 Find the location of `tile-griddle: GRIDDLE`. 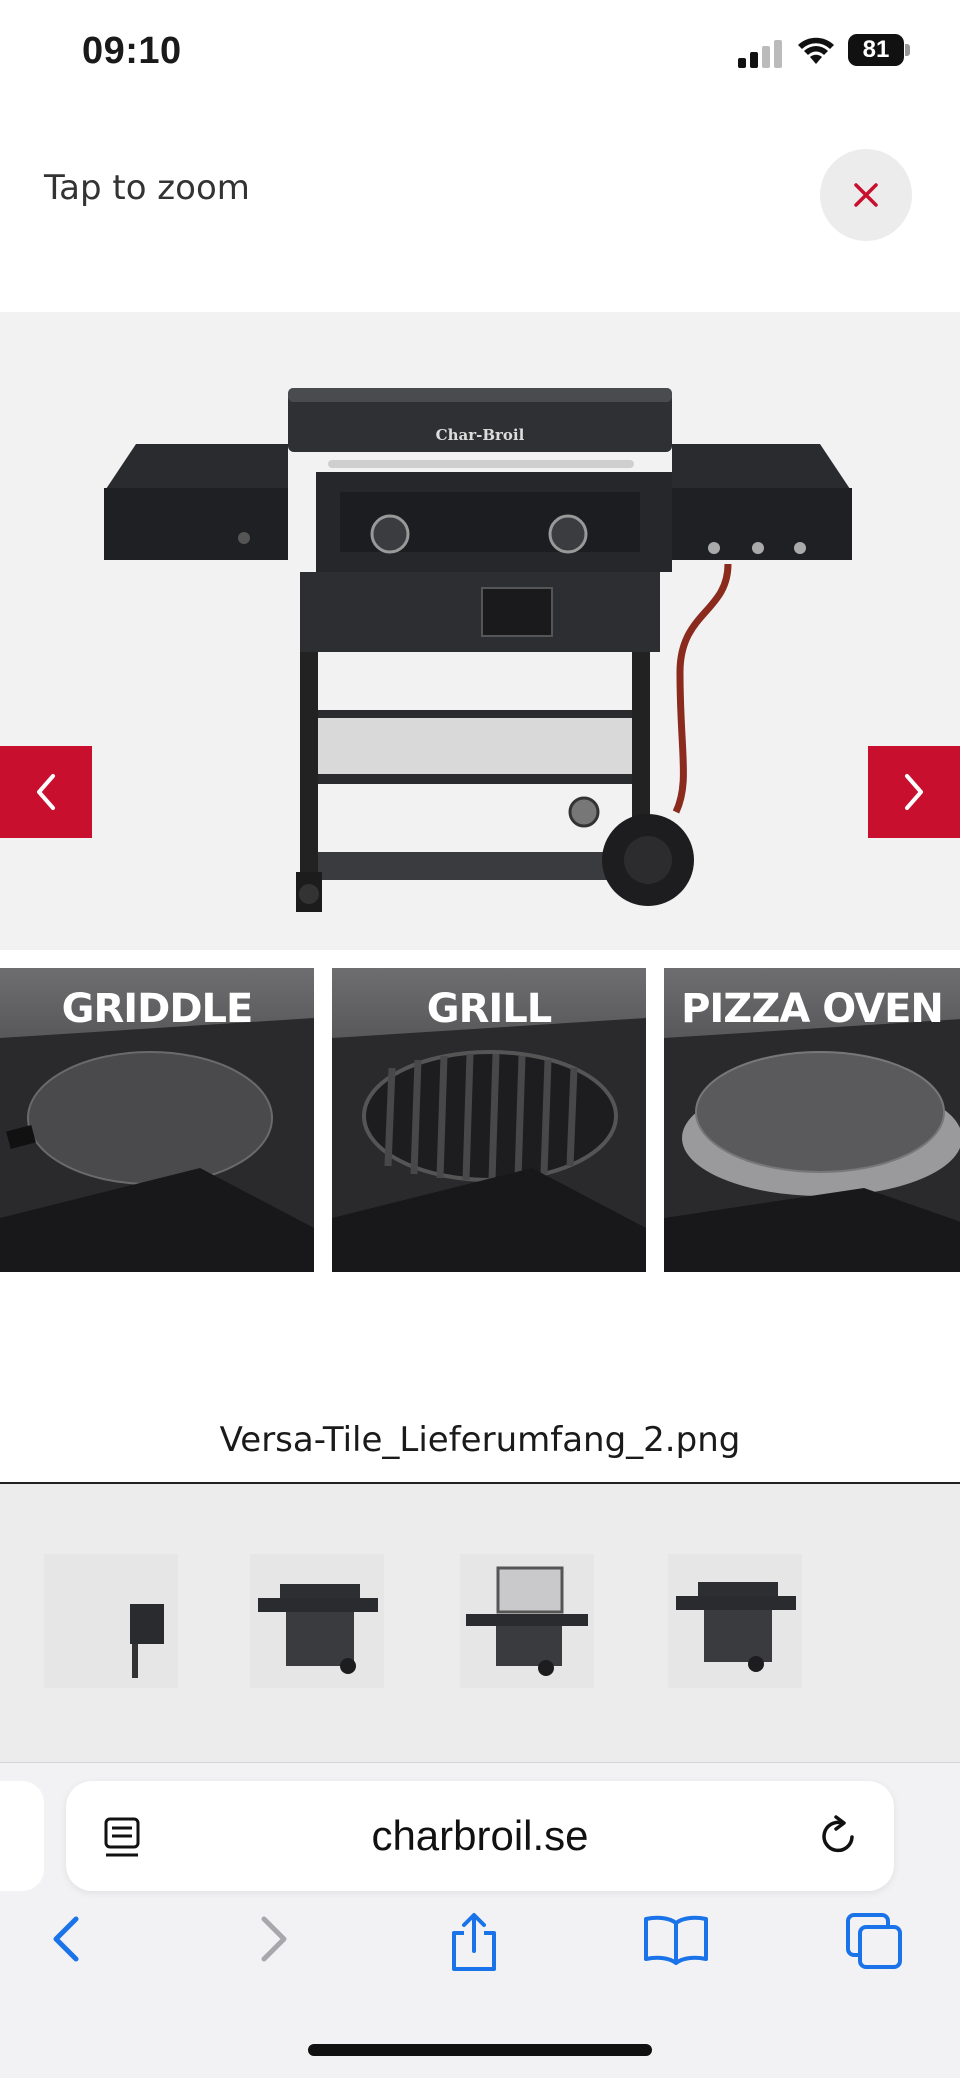

tile-griddle: GRIDDLE is located at coordinates (157, 1120).